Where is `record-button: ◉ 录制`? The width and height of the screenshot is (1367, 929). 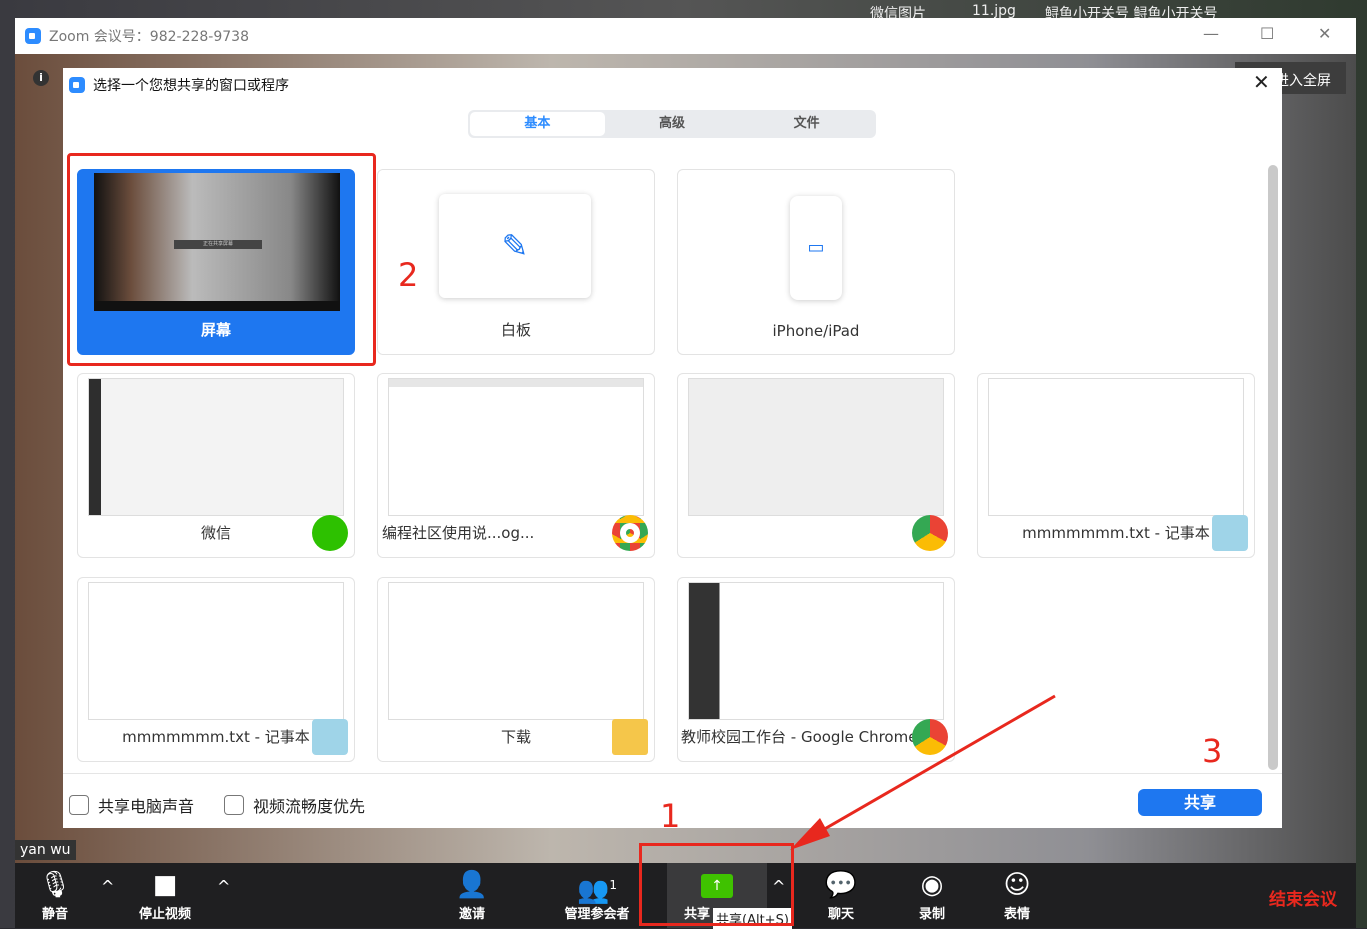 record-button: ◉ 录制 is located at coordinates (932, 895).